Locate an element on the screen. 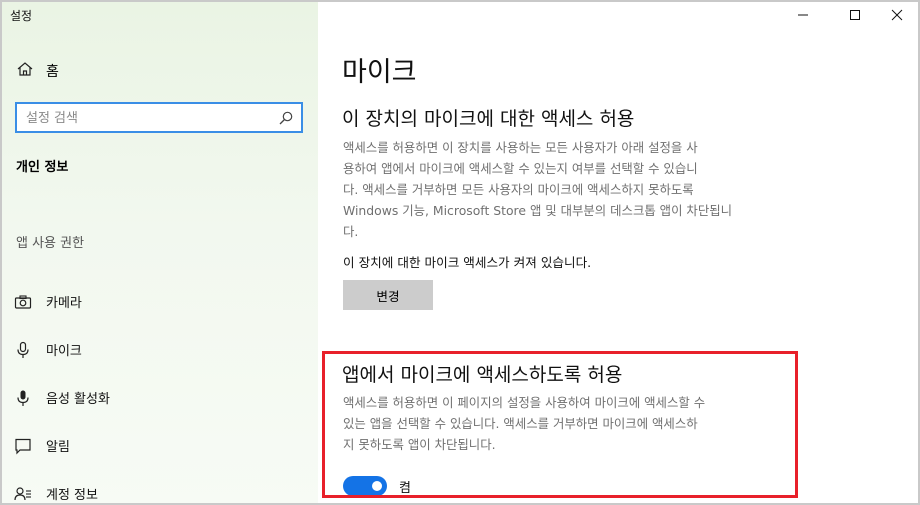  close-button is located at coordinates (896, 15).